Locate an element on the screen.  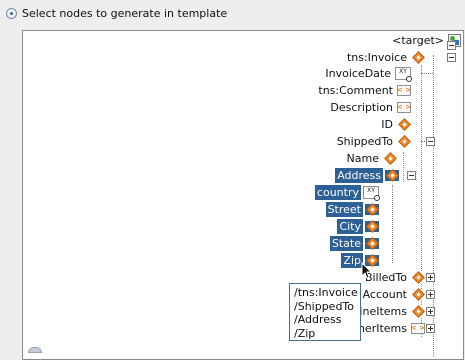
expand-other-items-icon is located at coordinates (430, 328).